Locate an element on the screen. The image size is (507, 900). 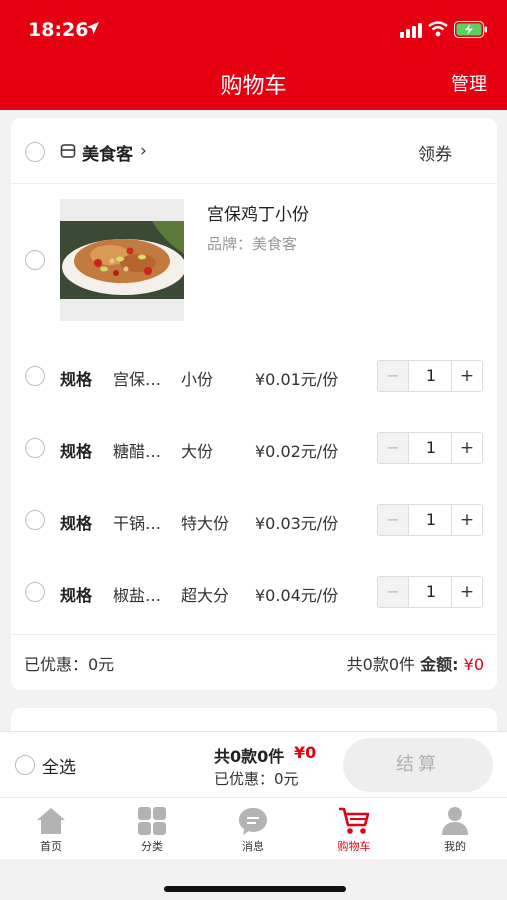
store-icon is located at coordinates (68, 151).